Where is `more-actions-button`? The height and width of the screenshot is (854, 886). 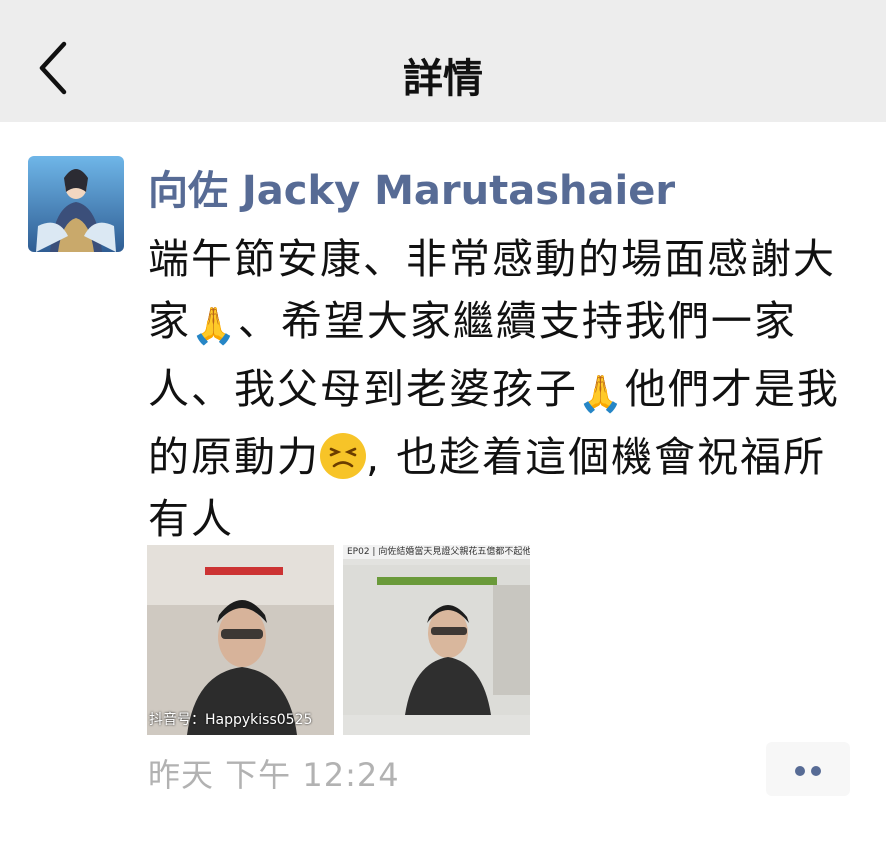
more-actions-button is located at coordinates (808, 769).